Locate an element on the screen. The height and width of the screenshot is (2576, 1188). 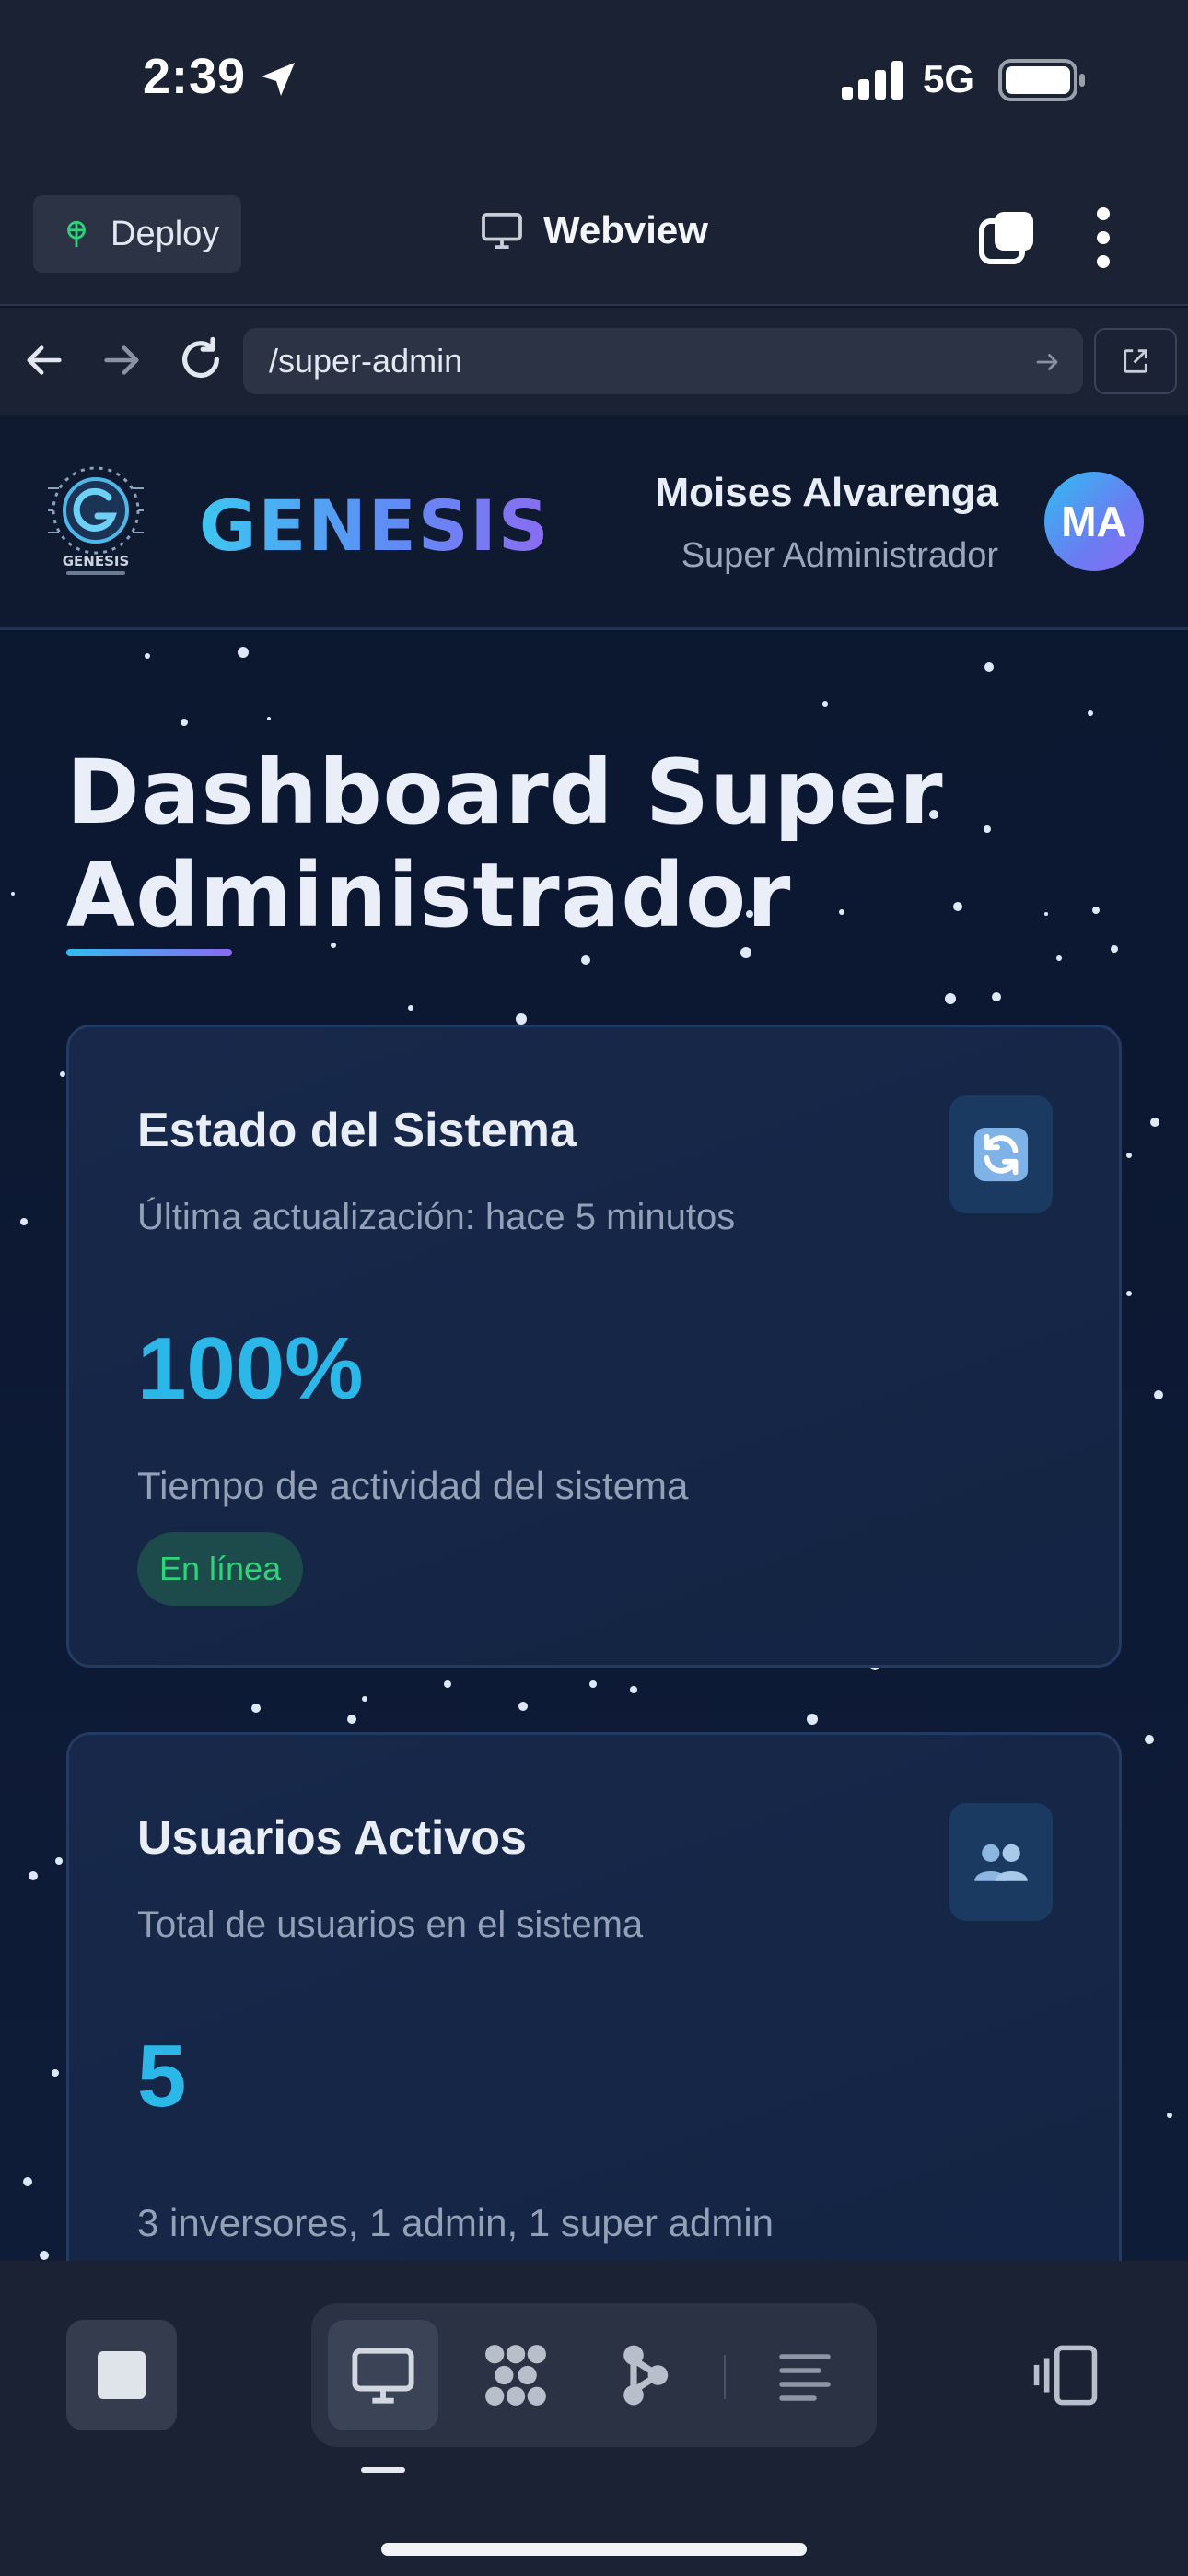
open-external-icon is located at coordinates (1135, 361).